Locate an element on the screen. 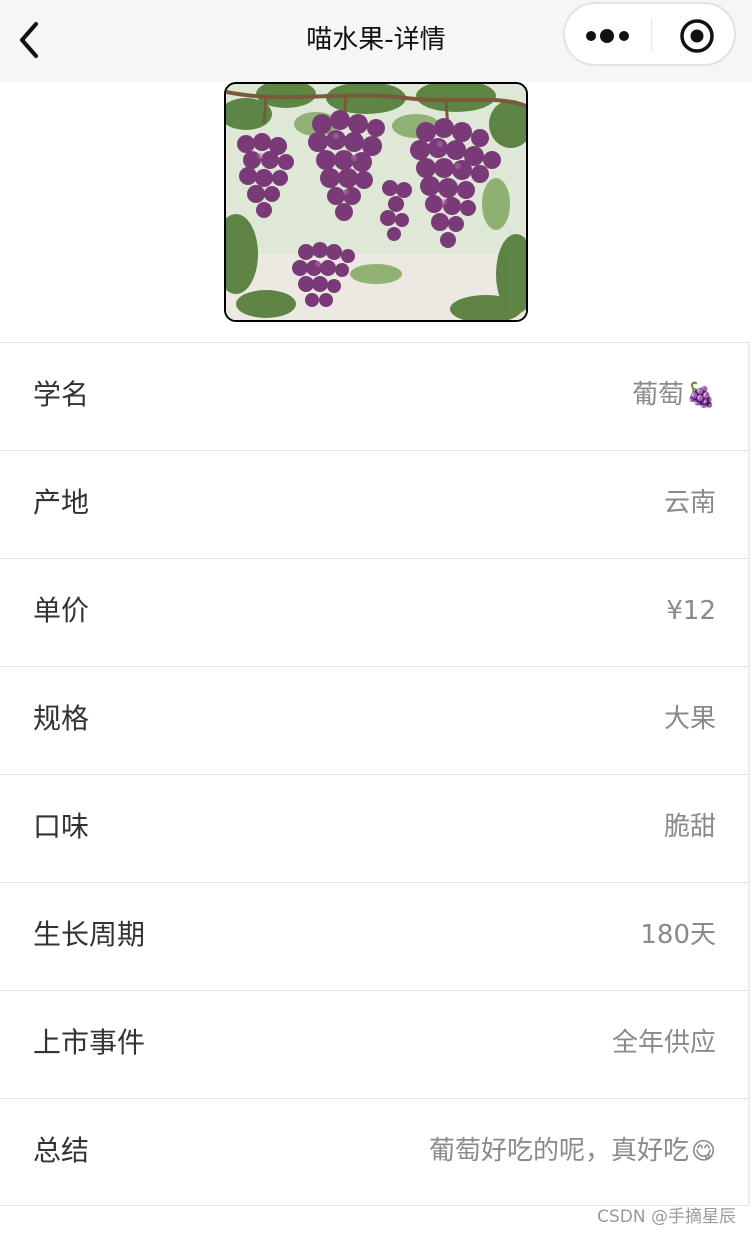 The width and height of the screenshot is (752, 1236). detail-row-origin: 产地 云南 is located at coordinates (374, 504).